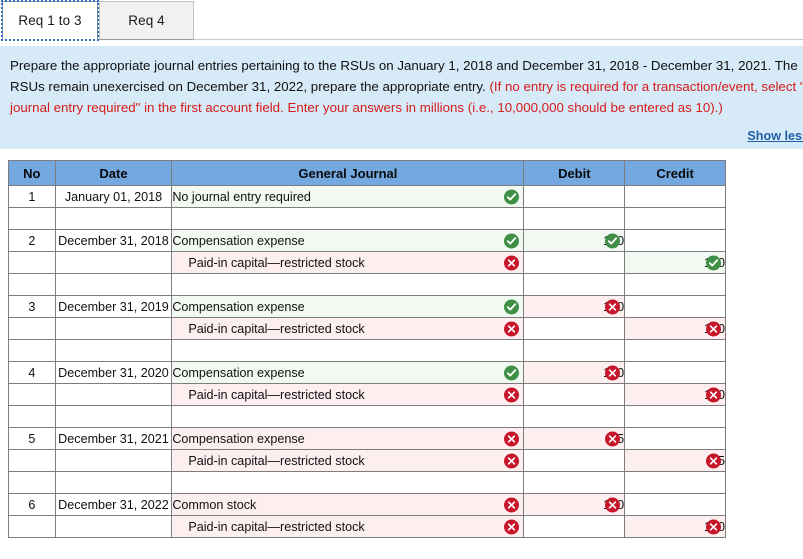  What do you see at coordinates (113, 196) in the screenshot?
I see `cell-date: January 01, 2018` at bounding box center [113, 196].